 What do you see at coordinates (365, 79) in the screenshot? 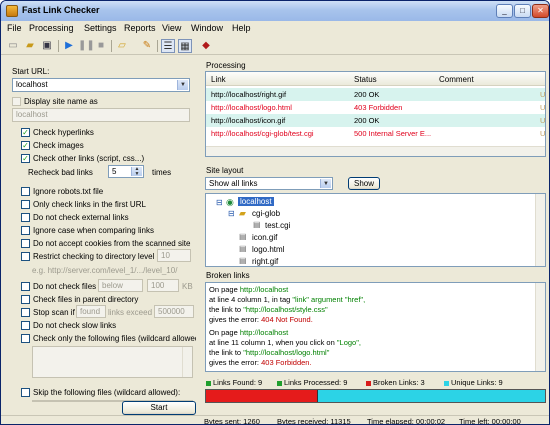
I see `col-status: Status` at bounding box center [365, 79].